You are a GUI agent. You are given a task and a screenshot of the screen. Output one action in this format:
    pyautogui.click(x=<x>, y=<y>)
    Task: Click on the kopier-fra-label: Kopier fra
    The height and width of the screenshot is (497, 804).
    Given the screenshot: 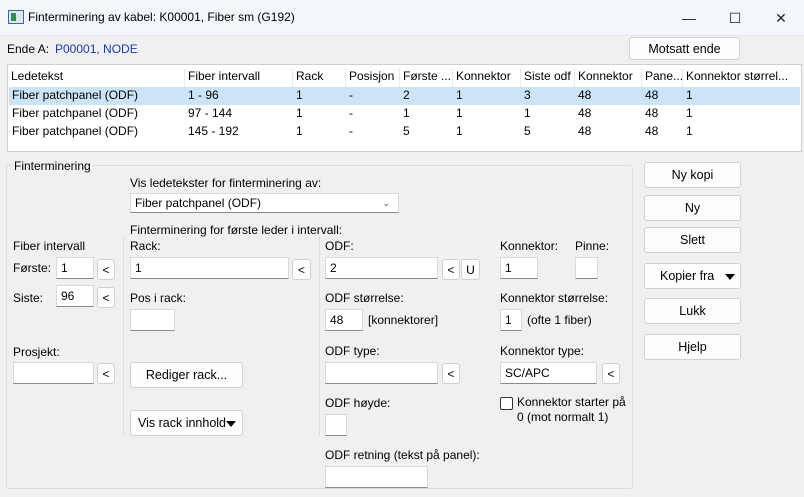 What is the action you would take?
    pyautogui.click(x=687, y=276)
    